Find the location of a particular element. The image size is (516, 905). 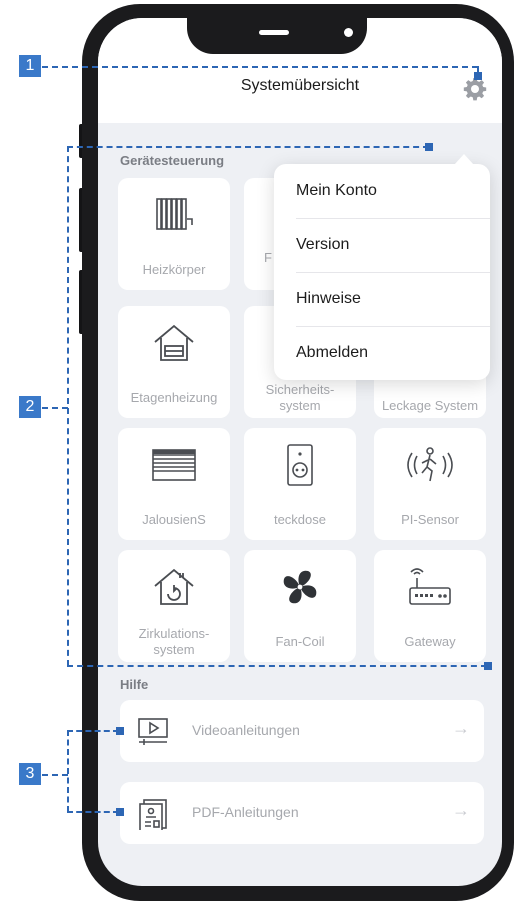

socket-icon is located at coordinates (300, 465).